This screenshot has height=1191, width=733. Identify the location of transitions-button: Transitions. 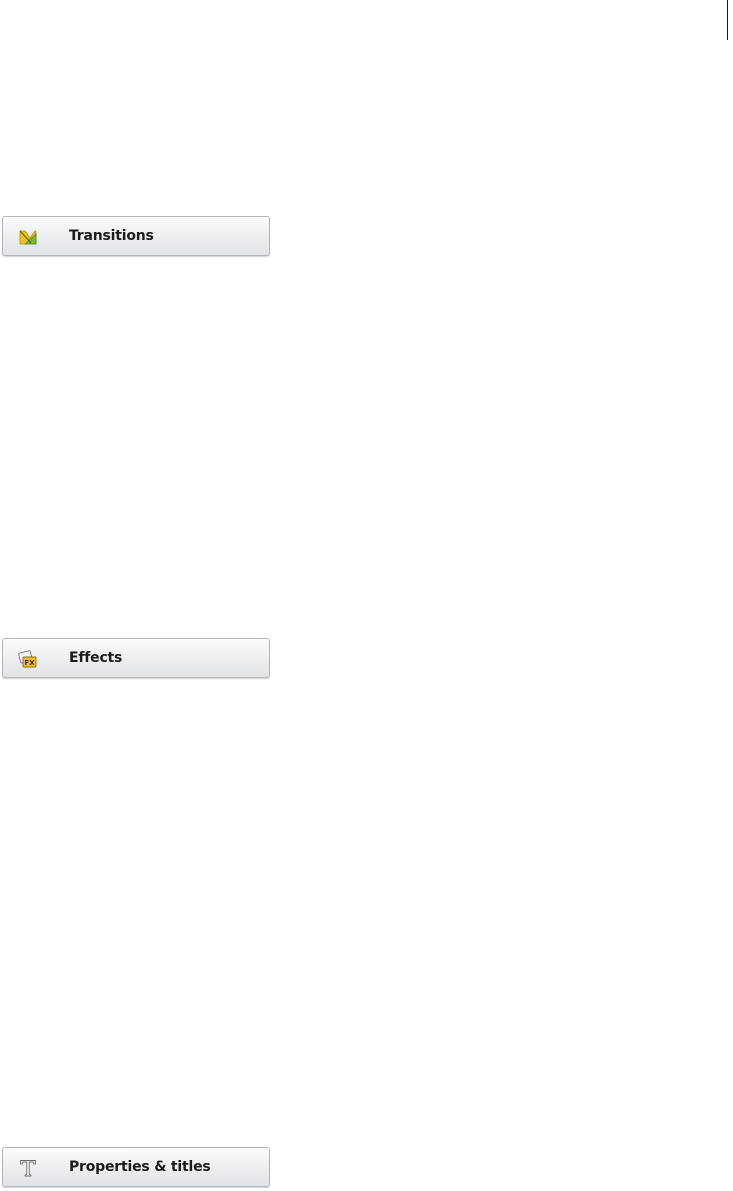
(136, 236).